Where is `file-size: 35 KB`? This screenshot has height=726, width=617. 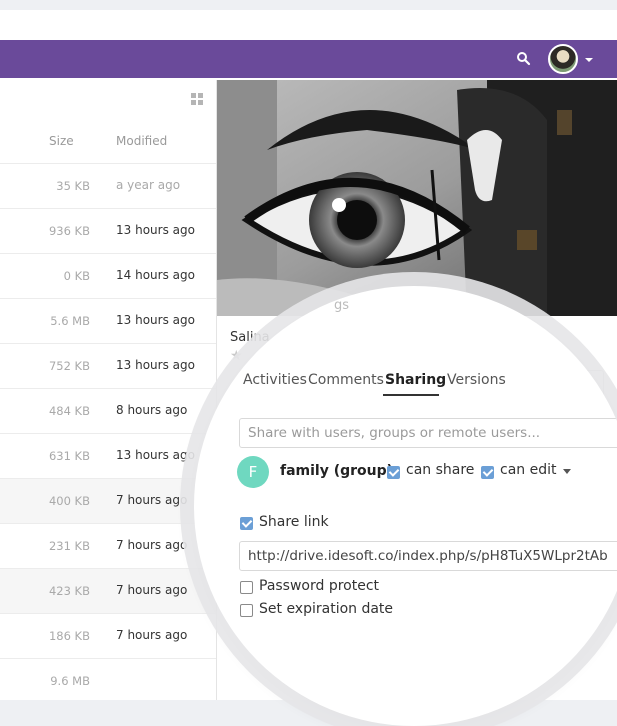 file-size: 35 KB is located at coordinates (73, 186).